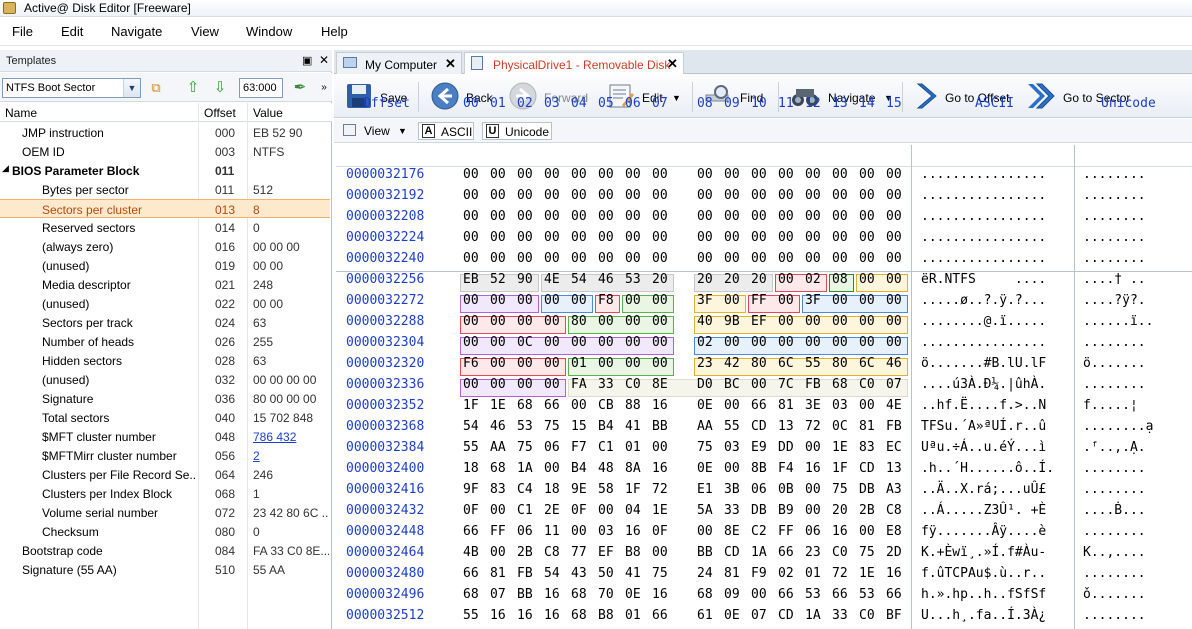 The height and width of the screenshot is (629, 1192). Describe the element at coordinates (300, 88) in the screenshot. I see `pin-template-icon: ✒` at that location.